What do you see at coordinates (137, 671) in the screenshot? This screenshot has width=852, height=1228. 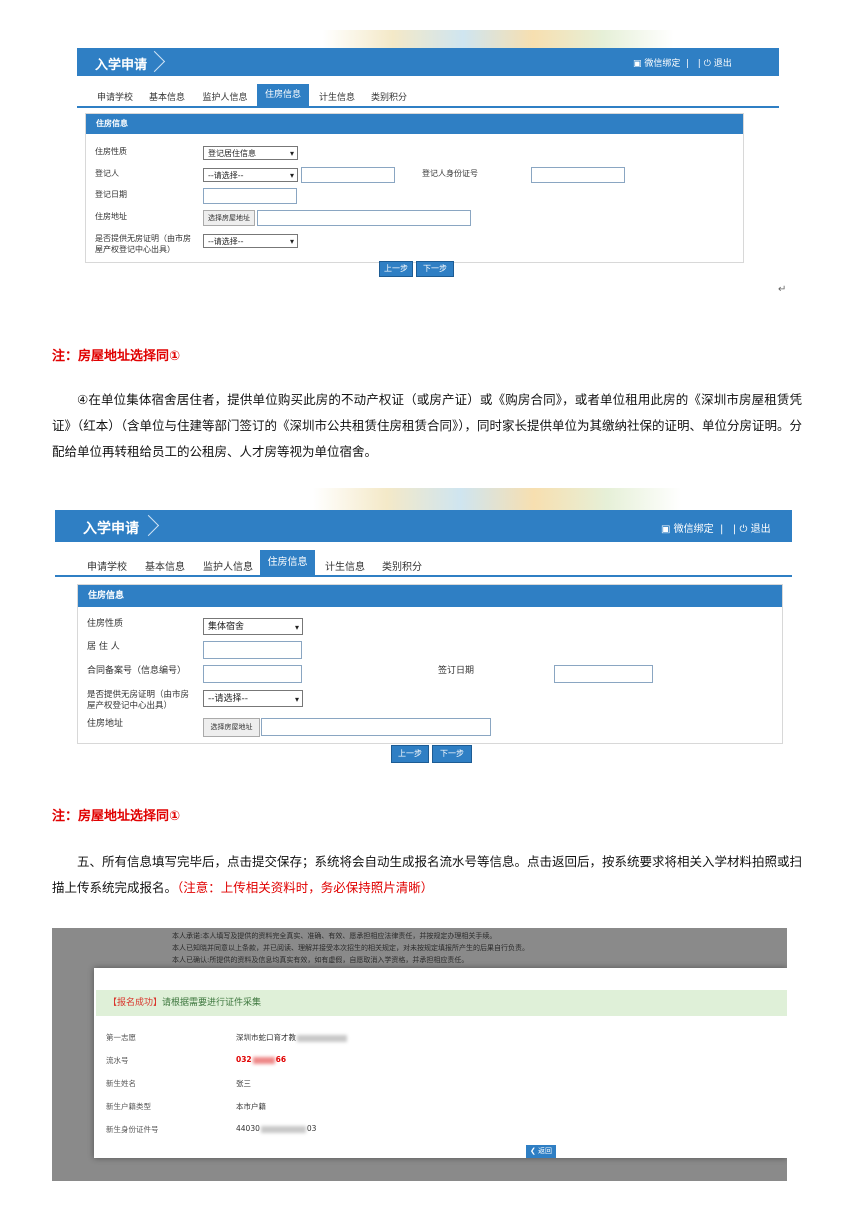 I see `contract-number-label: 合同备案号（信息编号）` at bounding box center [137, 671].